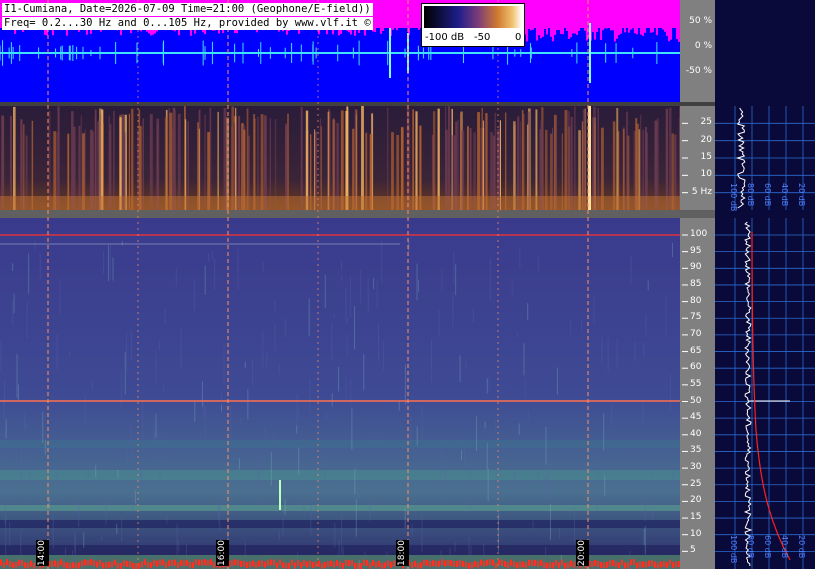  I want to click on low-freq-tick-label: 25, so click(706, 122).